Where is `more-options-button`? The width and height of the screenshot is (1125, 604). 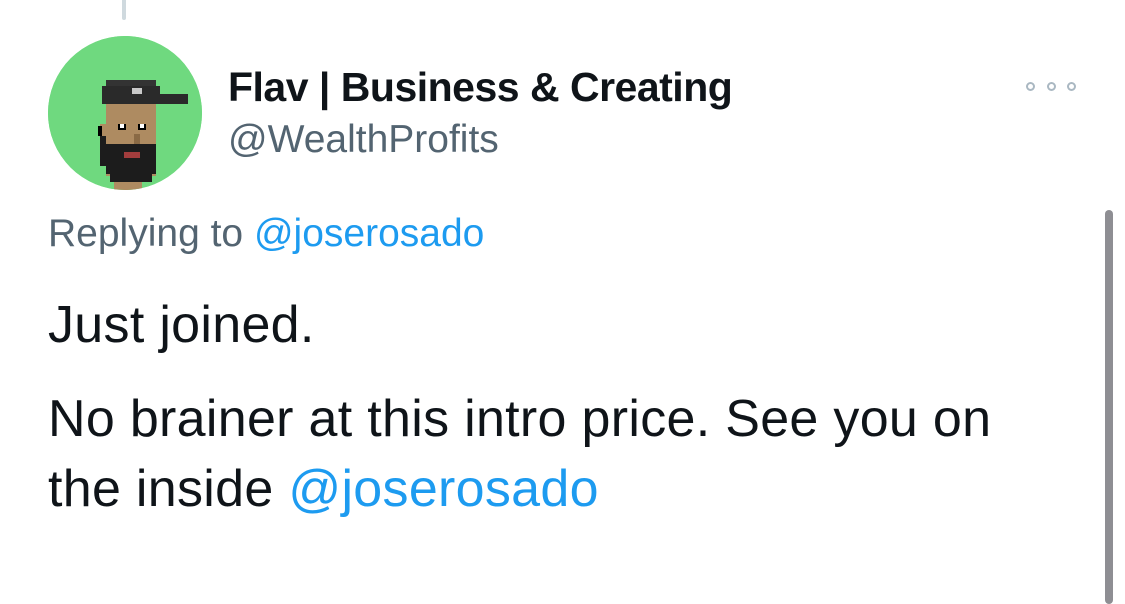 more-options-button is located at coordinates (1051, 86).